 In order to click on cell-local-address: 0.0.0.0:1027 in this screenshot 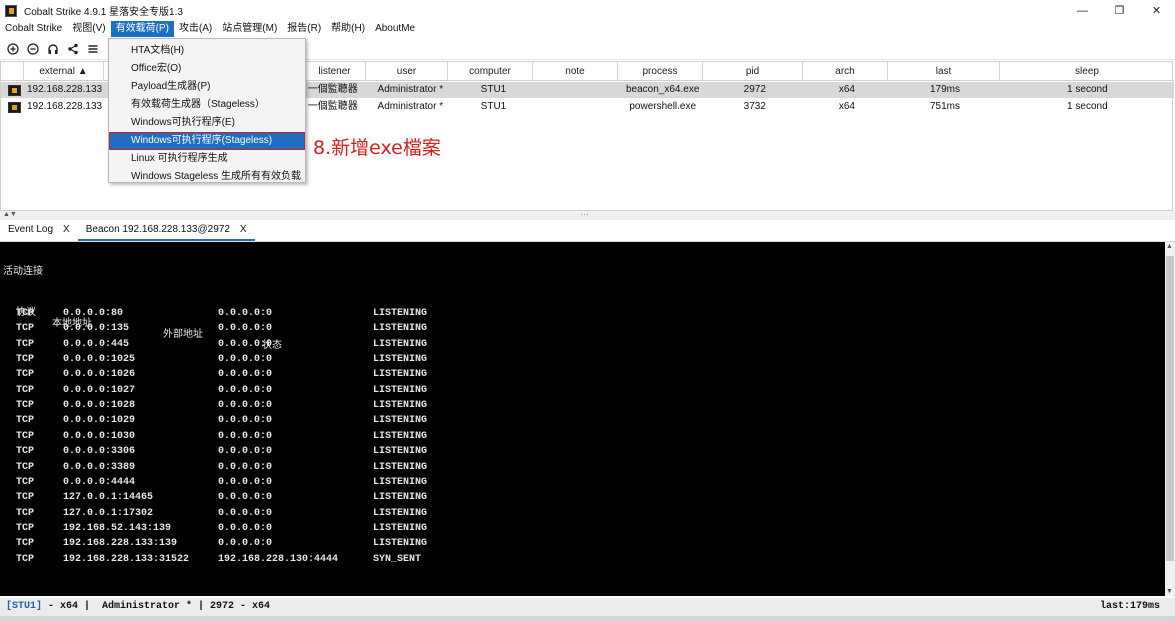, I will do `click(99, 390)`.